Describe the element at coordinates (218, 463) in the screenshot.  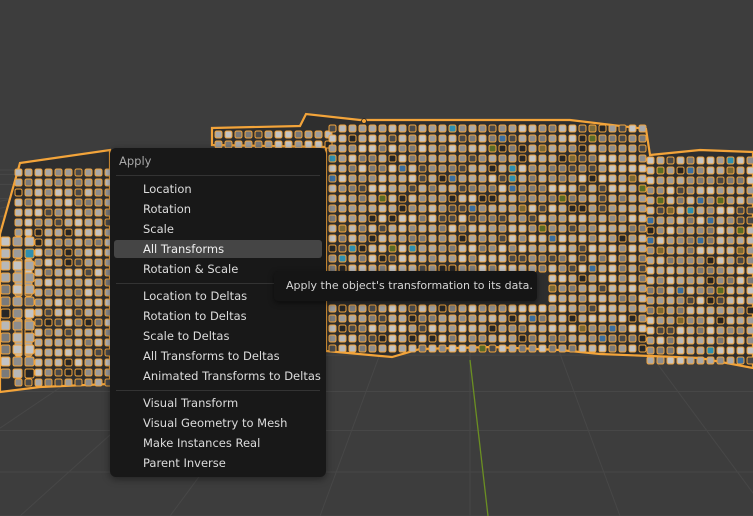
I see `menu-item-parent-inverse: Parent Inverse` at that location.